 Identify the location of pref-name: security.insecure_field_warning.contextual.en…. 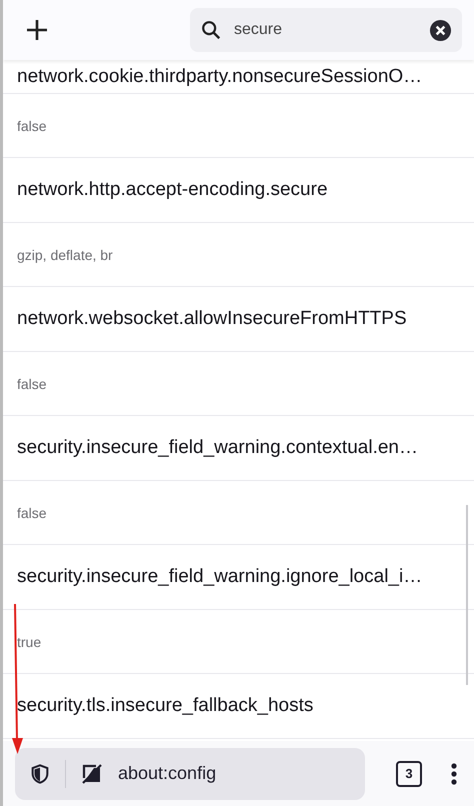
(217, 448).